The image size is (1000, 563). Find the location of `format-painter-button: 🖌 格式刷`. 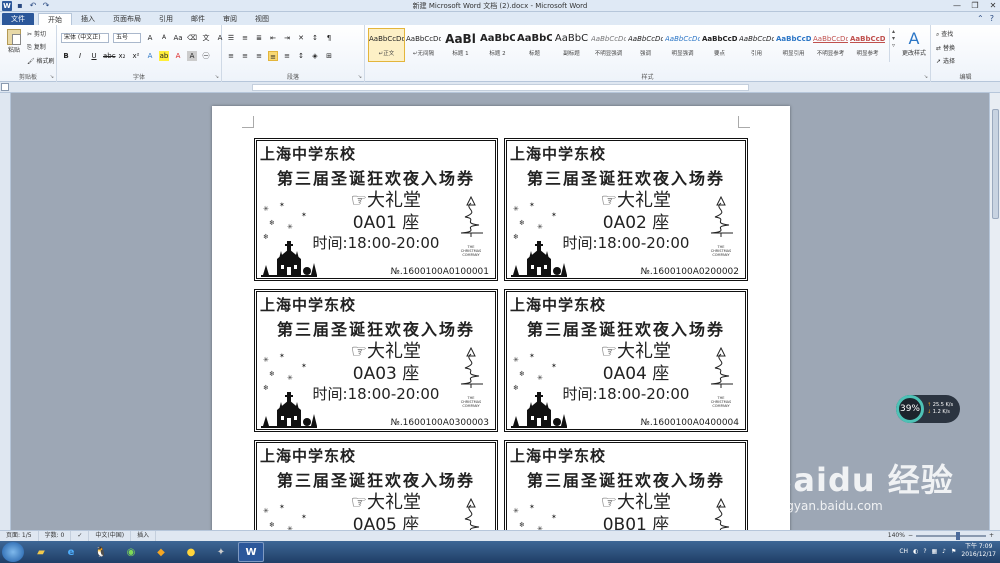

format-painter-button: 🖌 格式刷 is located at coordinates (41, 60).